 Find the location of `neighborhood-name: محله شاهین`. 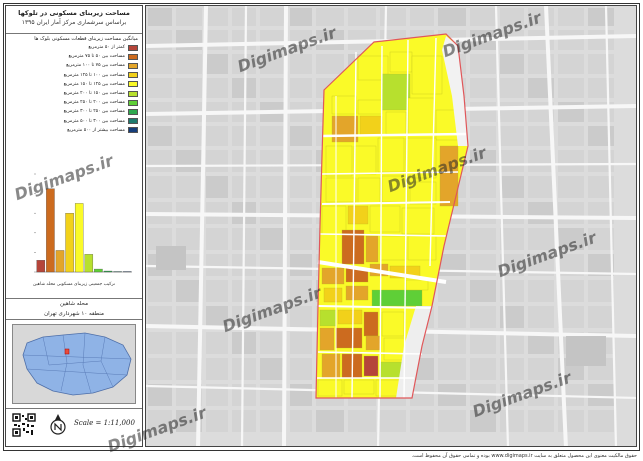

neighborhood-name: محله شاهین is located at coordinates (74, 304).